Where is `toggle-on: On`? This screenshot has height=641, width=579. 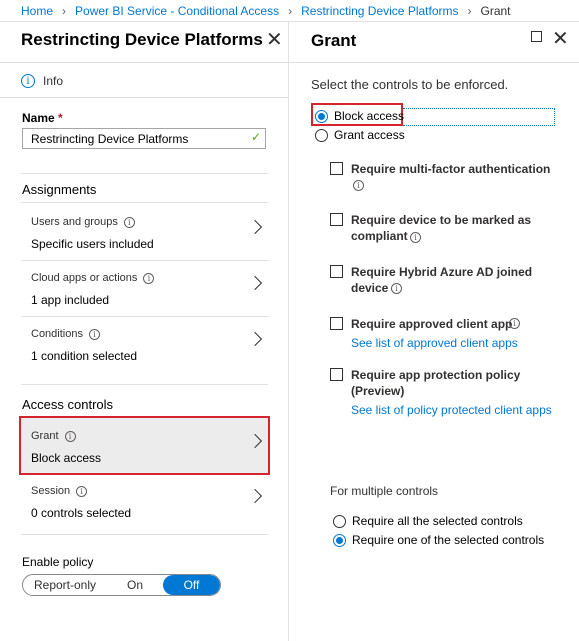
toggle-on: On is located at coordinates (135, 585).